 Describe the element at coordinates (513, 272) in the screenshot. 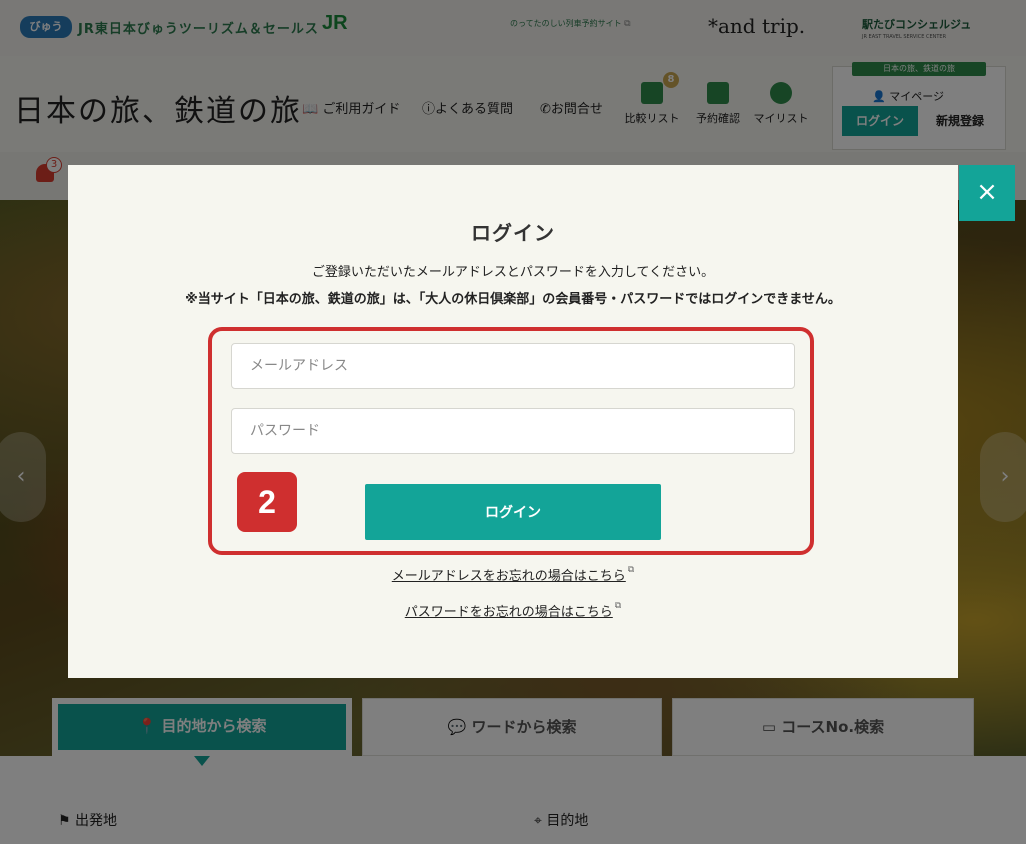

I see `modal-description: ご登録いただいたメールアドレスとパスワードを入力してください。` at that location.